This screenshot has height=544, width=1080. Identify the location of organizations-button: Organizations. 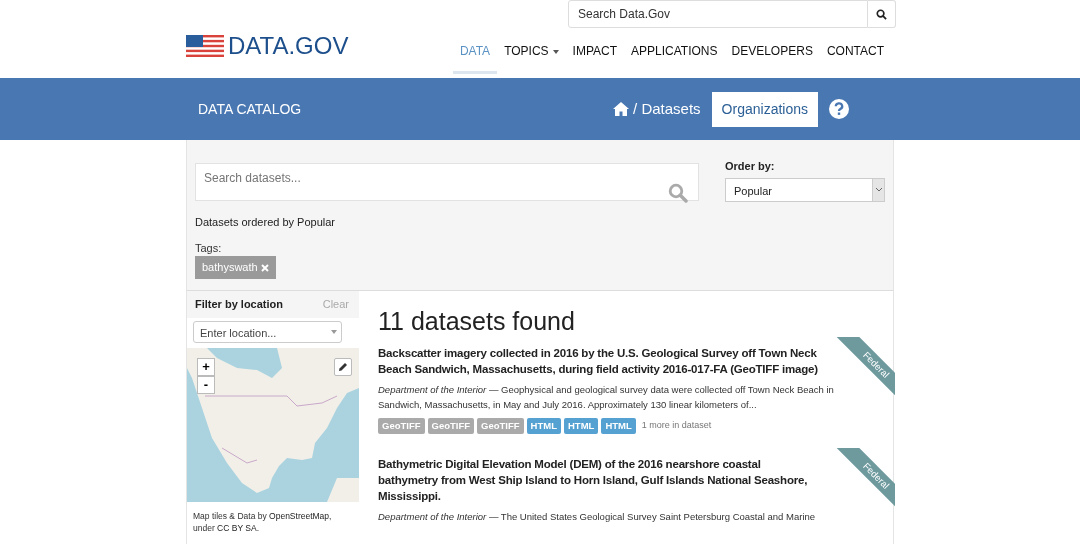
(764, 109).